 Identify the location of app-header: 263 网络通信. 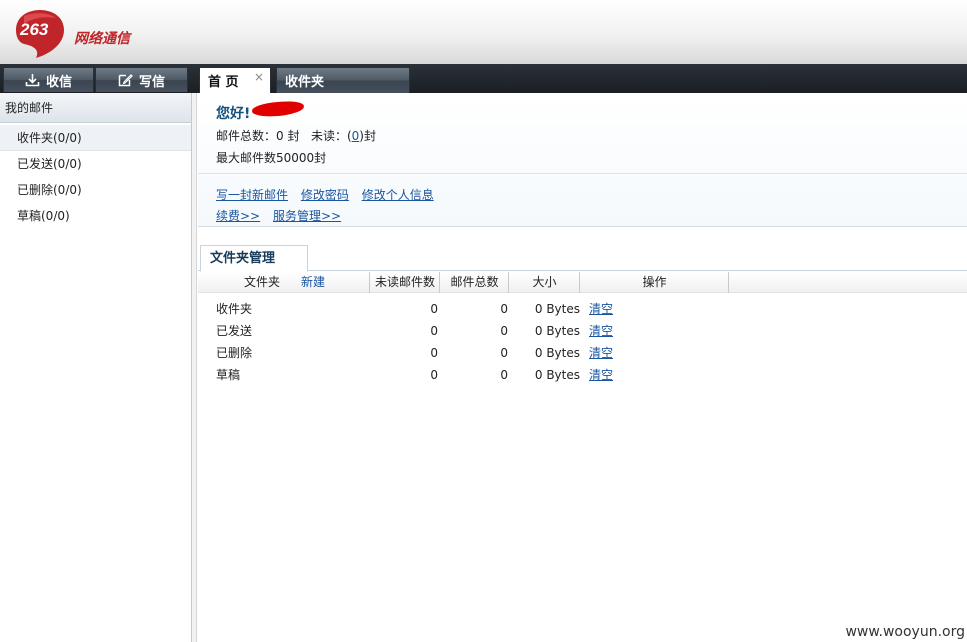
(483, 32).